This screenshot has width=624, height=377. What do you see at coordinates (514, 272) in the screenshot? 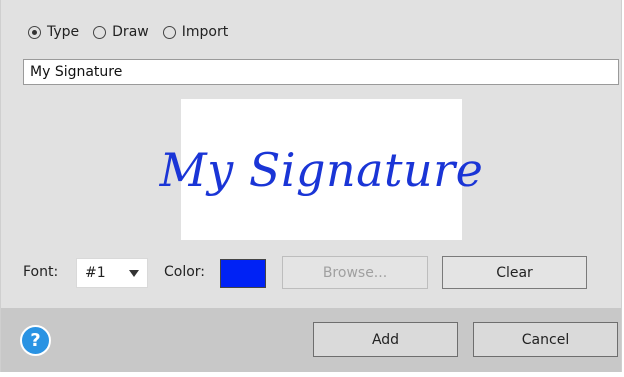
I see `clear-button: Clear` at bounding box center [514, 272].